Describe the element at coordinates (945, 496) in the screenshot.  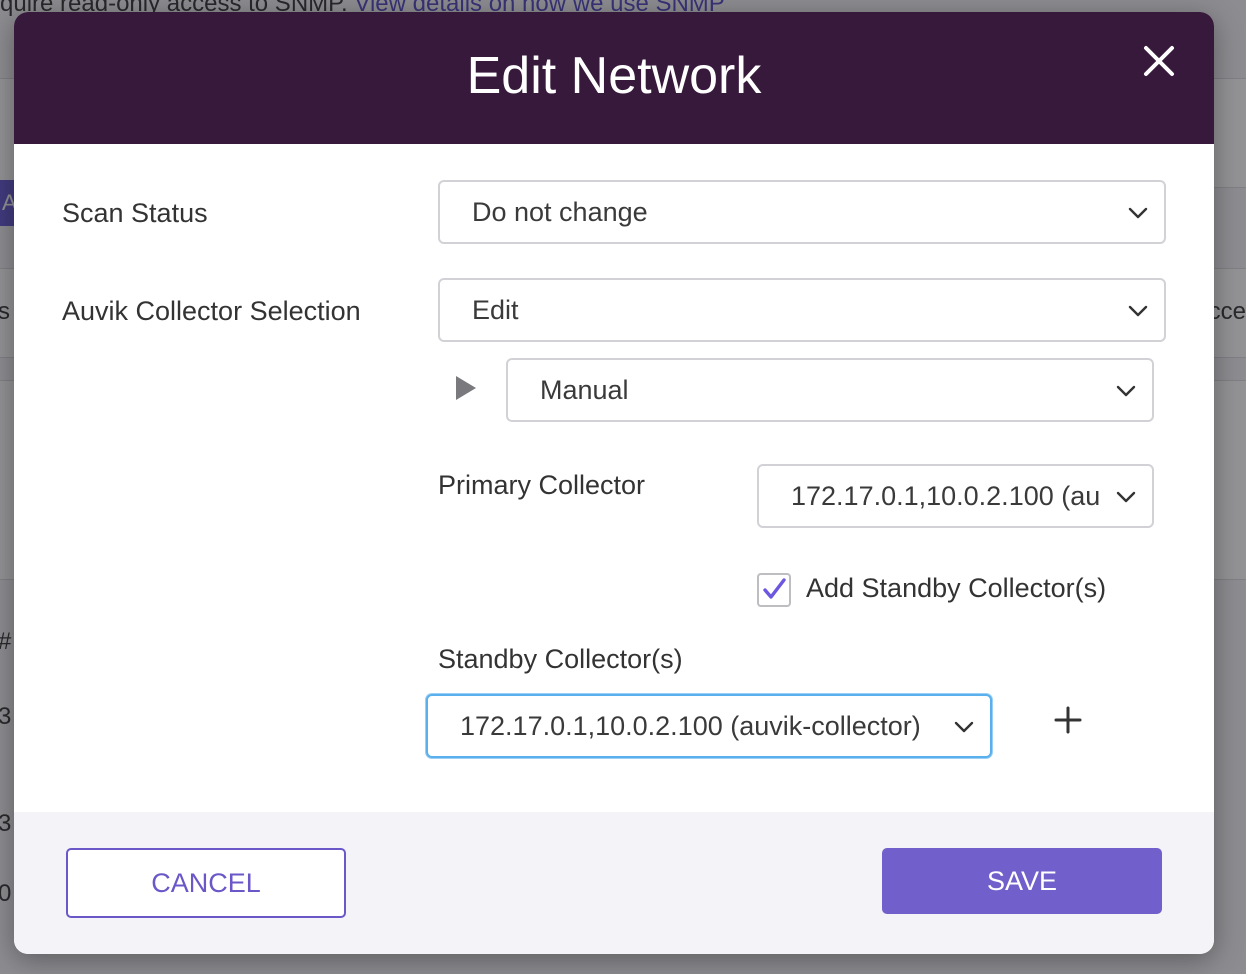
I see `primary-collector-value: 172.17.0.1,10.0.2.100 (auv` at that location.